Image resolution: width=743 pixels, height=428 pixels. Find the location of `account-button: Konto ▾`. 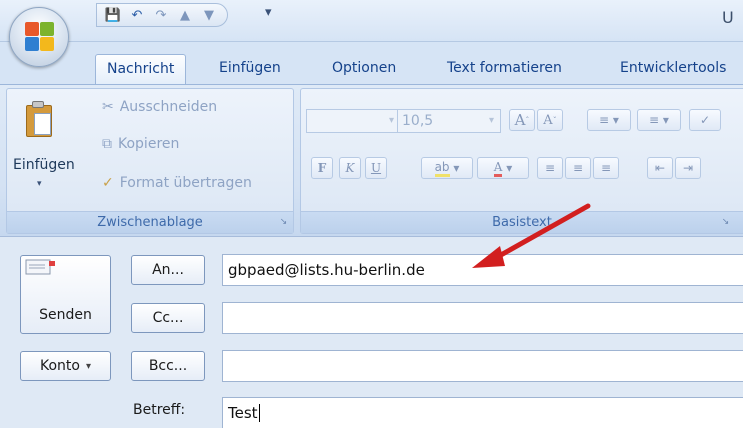

account-button: Konto ▾ is located at coordinates (65, 366).